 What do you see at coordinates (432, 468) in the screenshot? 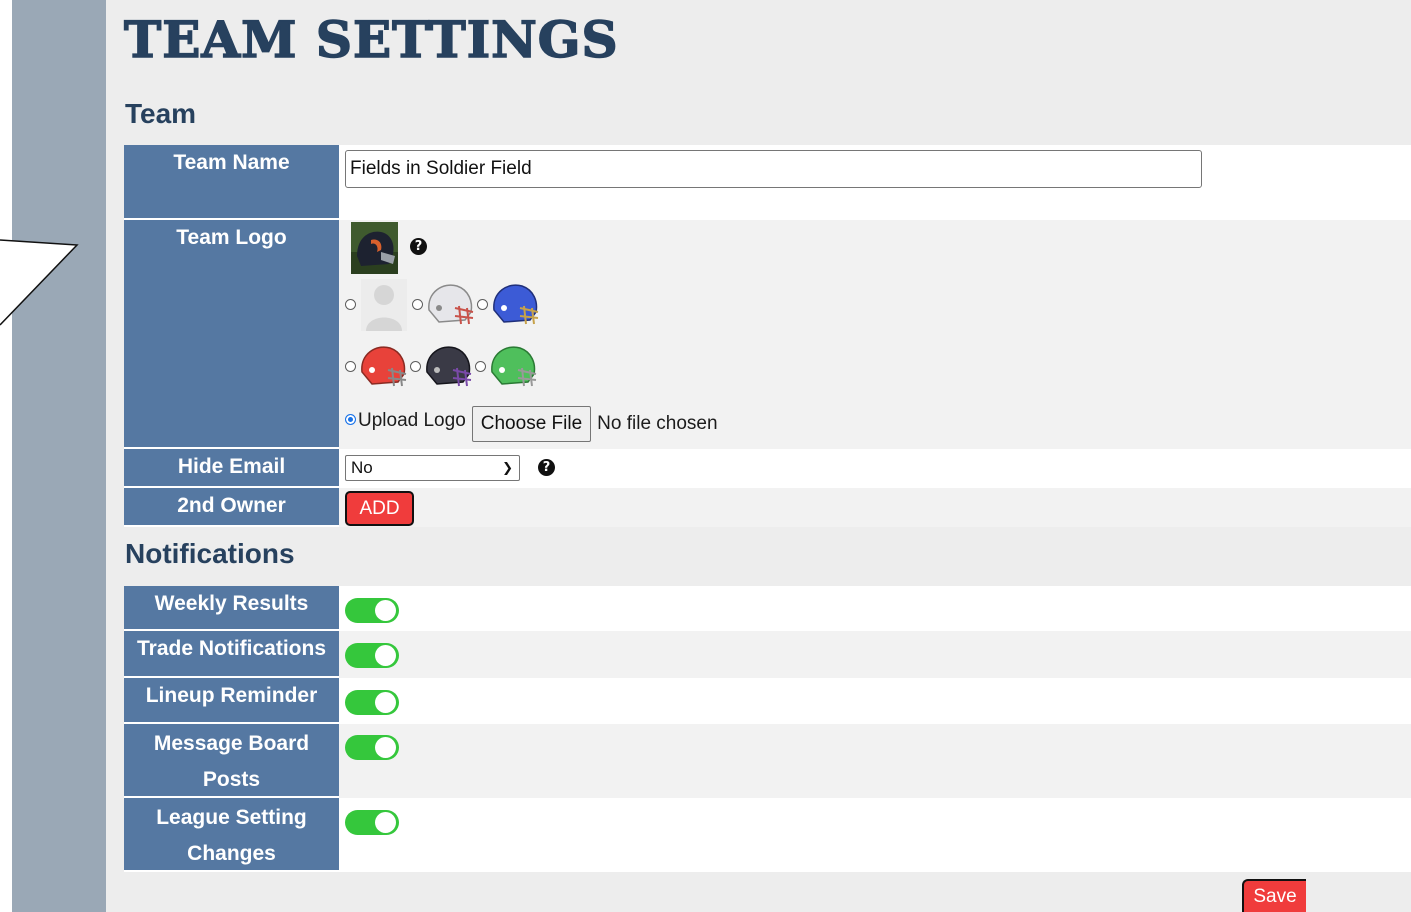
I see `hide-email-select: No ❯` at bounding box center [432, 468].